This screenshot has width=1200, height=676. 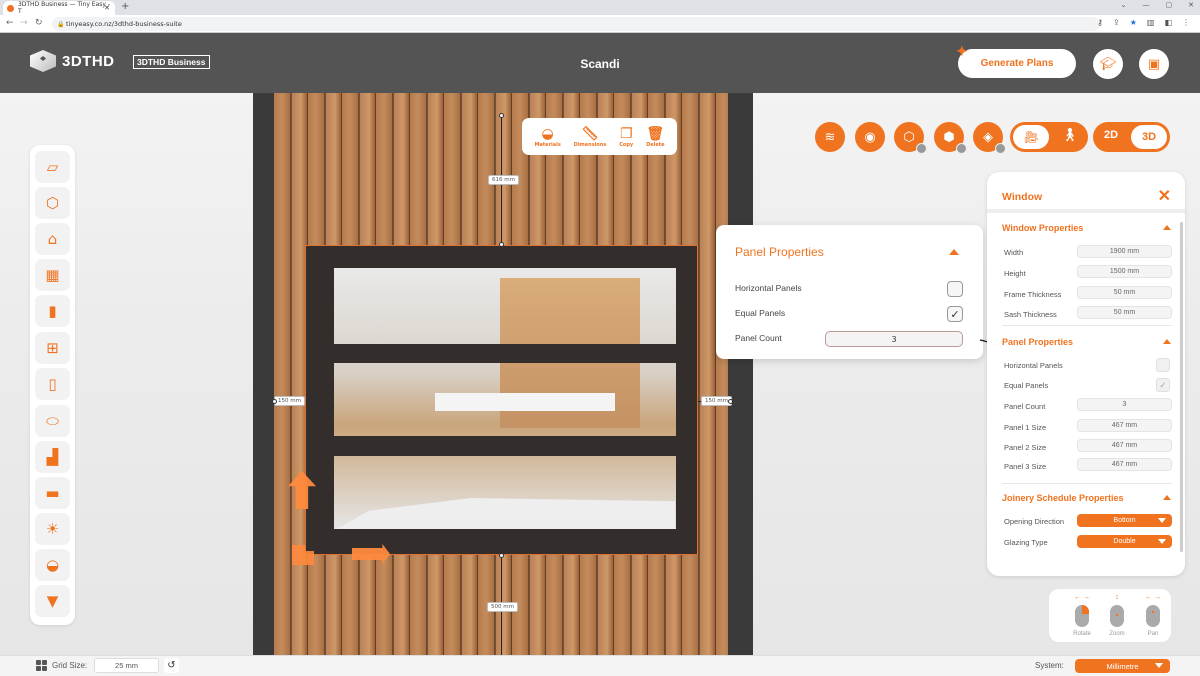 What do you see at coordinates (950, 138) in the screenshot?
I see `view-floor-button: ⬢` at bounding box center [950, 138].